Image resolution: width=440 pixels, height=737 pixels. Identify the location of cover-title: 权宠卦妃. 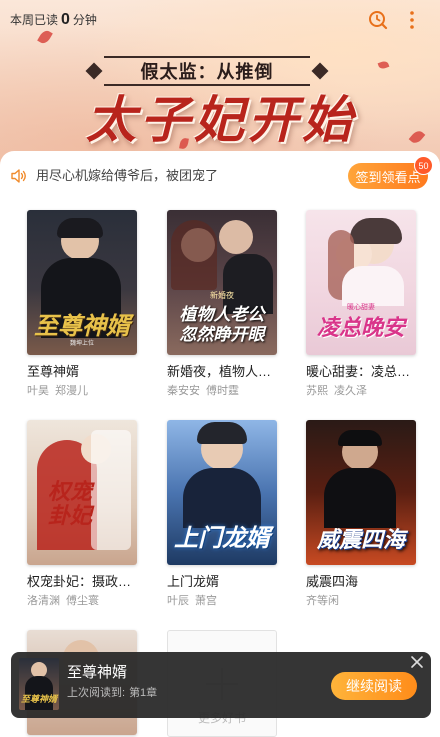
(69, 504).